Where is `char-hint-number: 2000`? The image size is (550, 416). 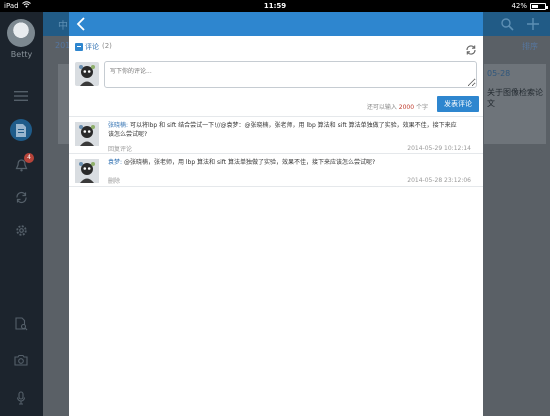
char-hint-number: 2000 is located at coordinates (406, 107).